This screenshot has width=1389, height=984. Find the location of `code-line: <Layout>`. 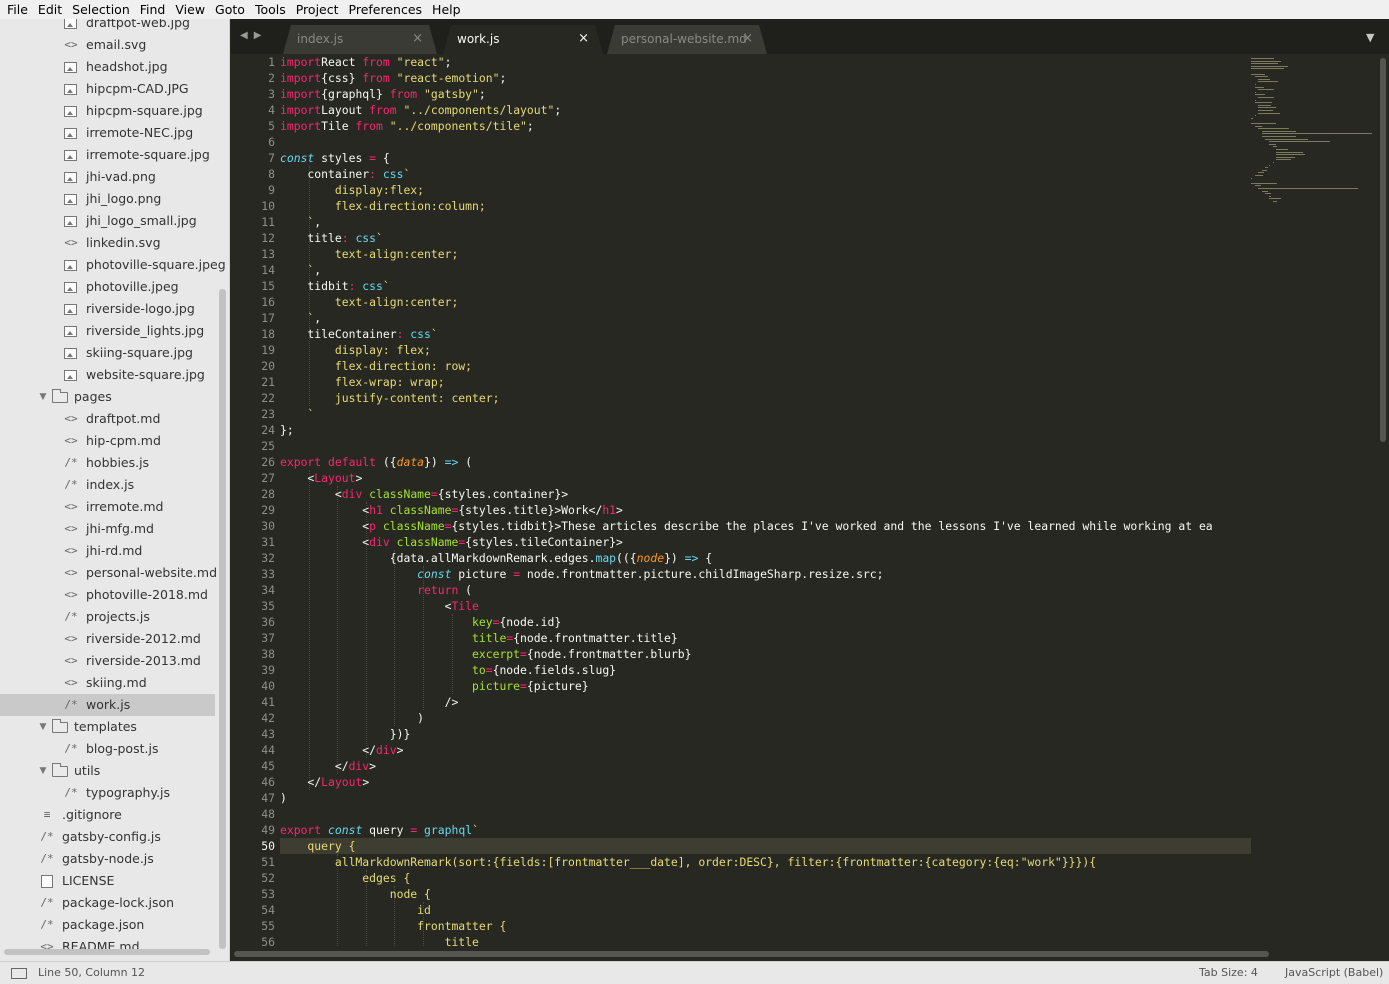

code-line: <Layout> is located at coordinates (766, 478).